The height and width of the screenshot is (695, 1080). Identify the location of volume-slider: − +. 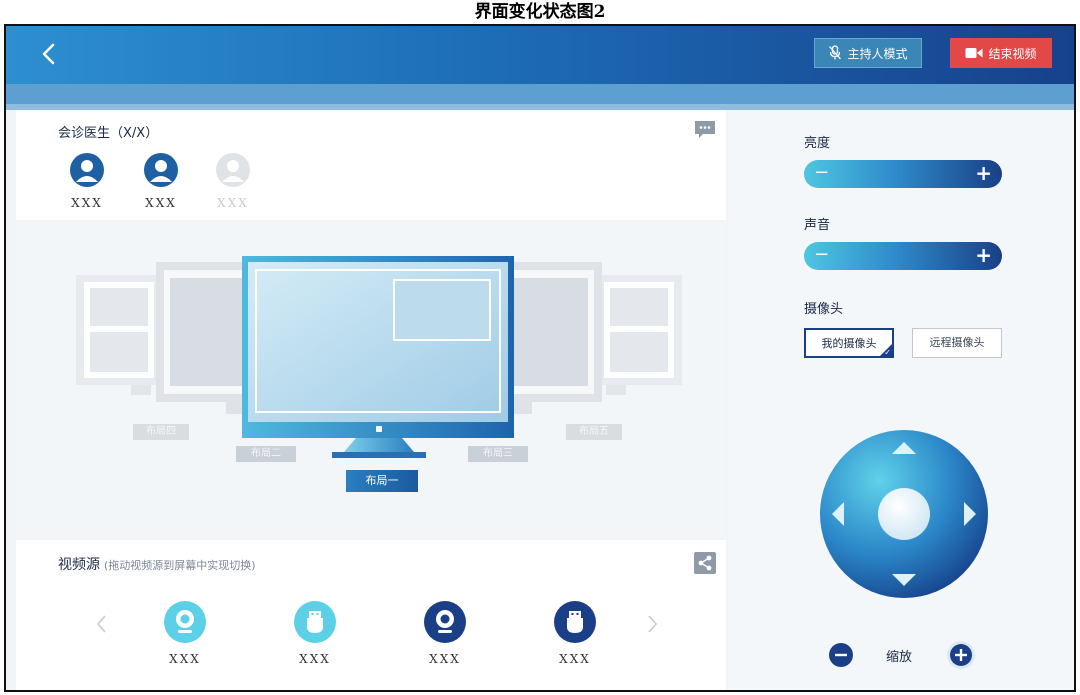
(903, 256).